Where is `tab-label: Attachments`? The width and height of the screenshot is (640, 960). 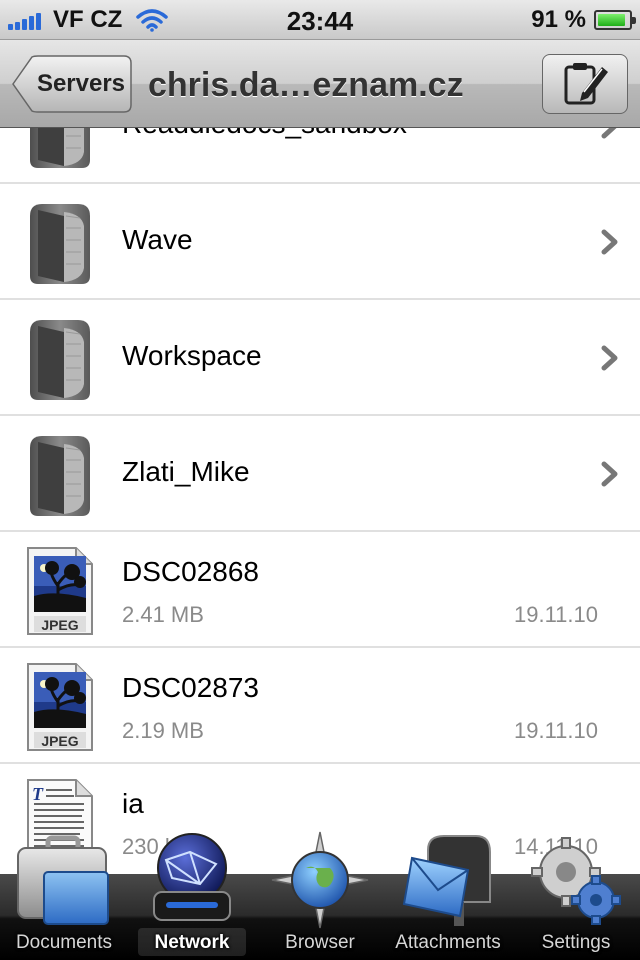
tab-label: Attachments is located at coordinates (448, 942).